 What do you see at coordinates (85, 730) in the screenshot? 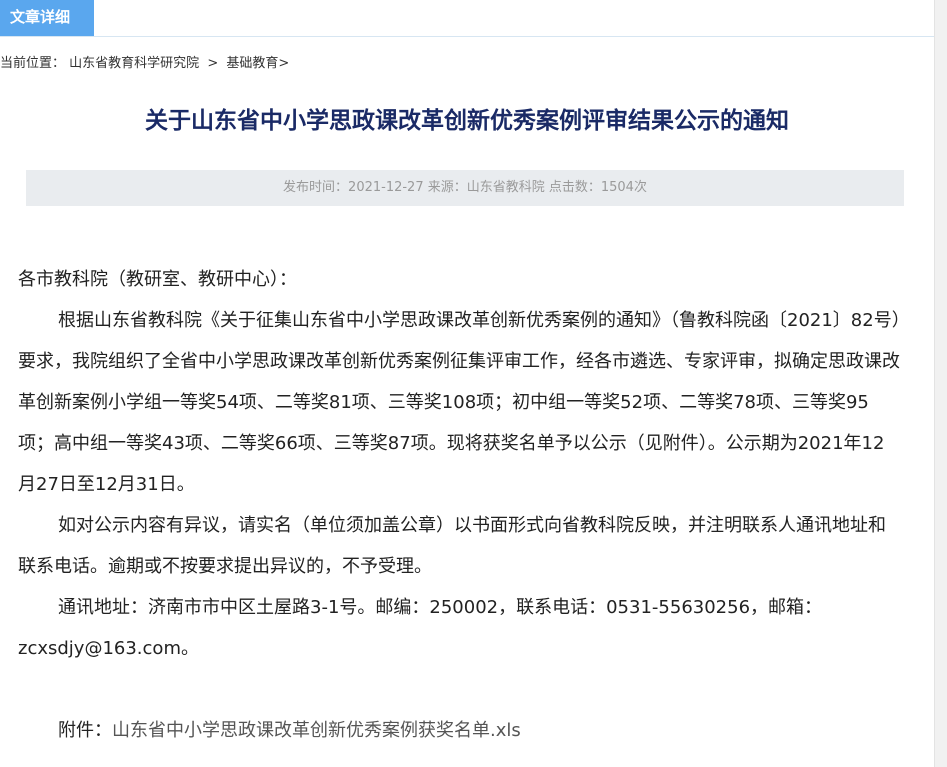
I see `attachment-label: 附件：` at bounding box center [85, 730].